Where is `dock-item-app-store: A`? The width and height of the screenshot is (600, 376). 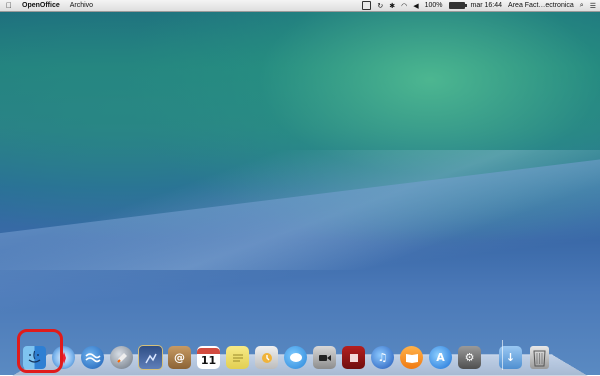
dock-item-app-store: A is located at coordinates (440, 357).